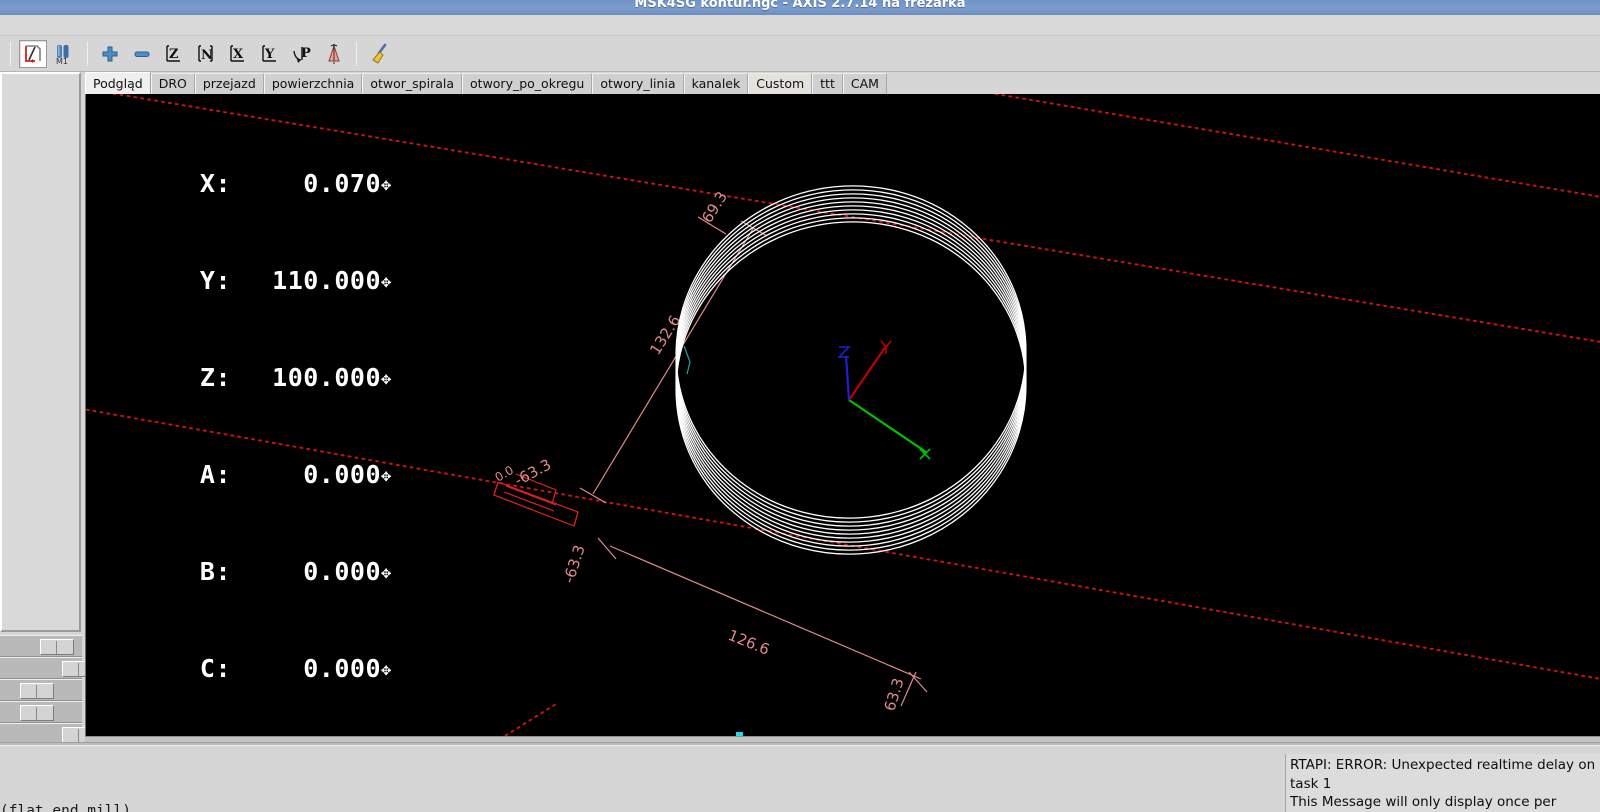 This screenshot has height=812, width=1600. I want to click on tab-dro: DRO, so click(172, 83).